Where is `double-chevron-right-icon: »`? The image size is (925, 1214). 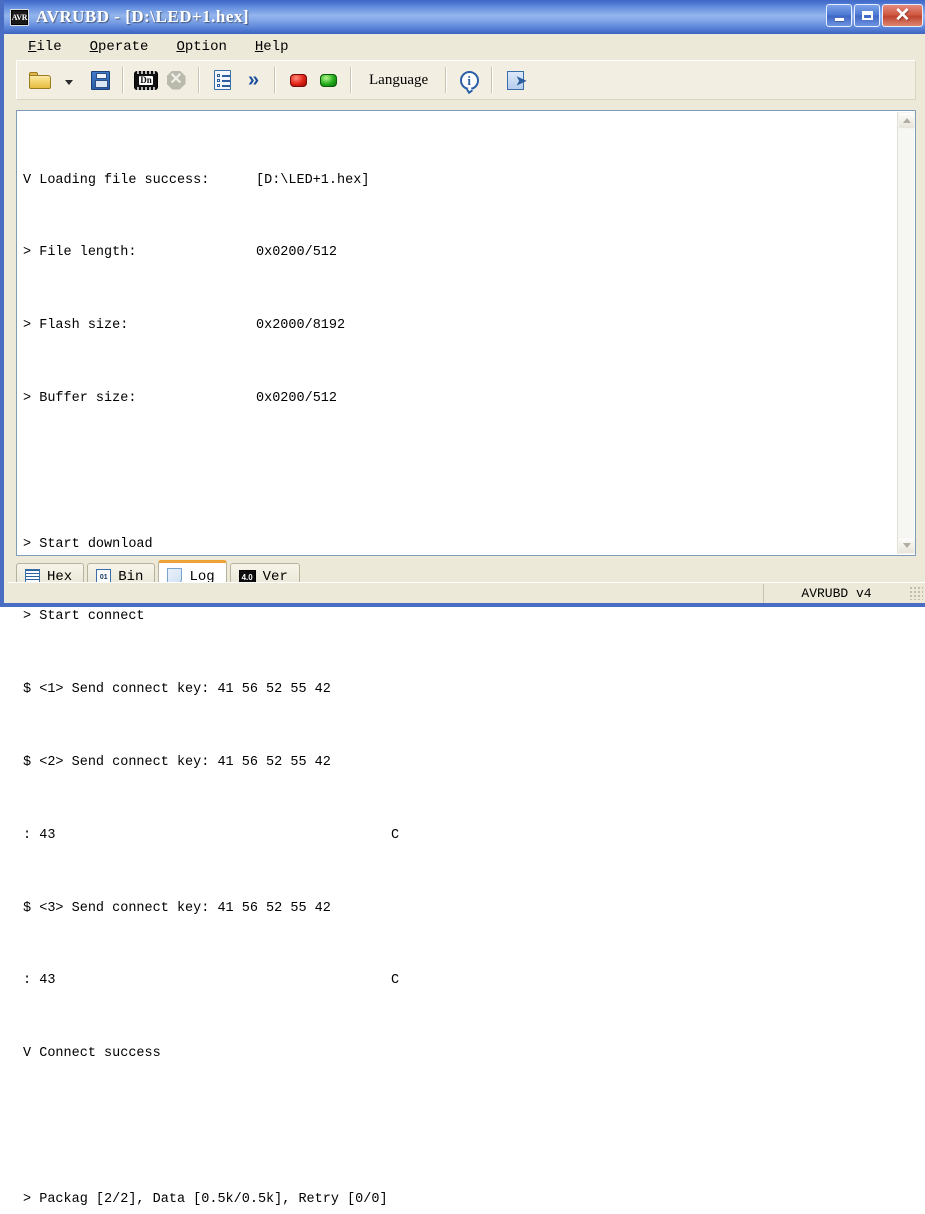
double-chevron-right-icon: » is located at coordinates (253, 80).